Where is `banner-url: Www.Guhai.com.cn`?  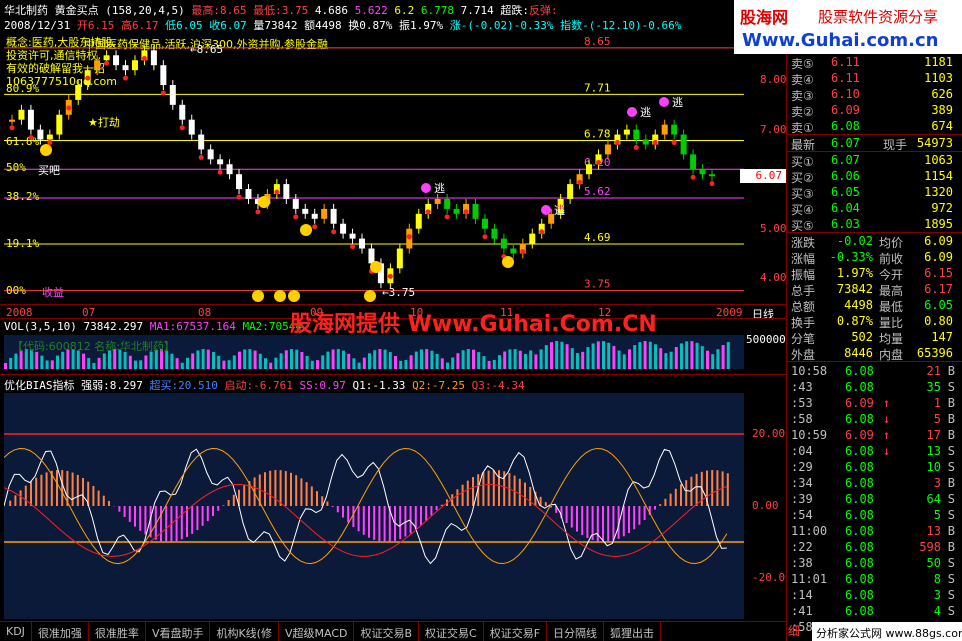 banner-url: Www.Guhai.com.cn is located at coordinates (840, 40).